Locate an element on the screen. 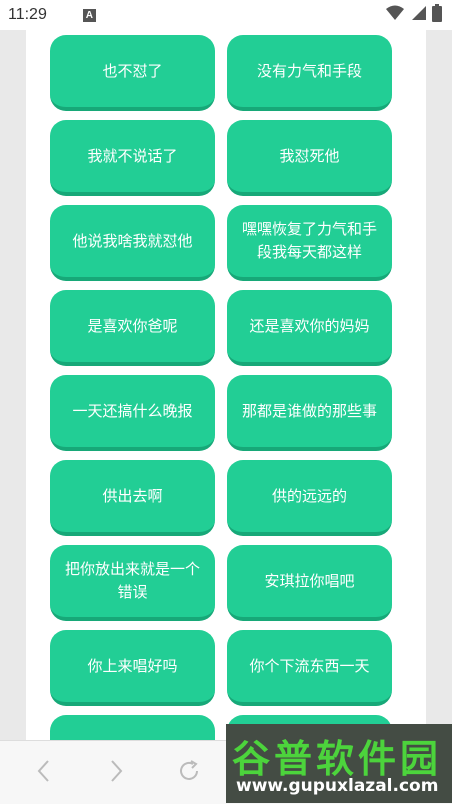  phrase-button: 还是喜欢你的妈妈 is located at coordinates (309, 328).